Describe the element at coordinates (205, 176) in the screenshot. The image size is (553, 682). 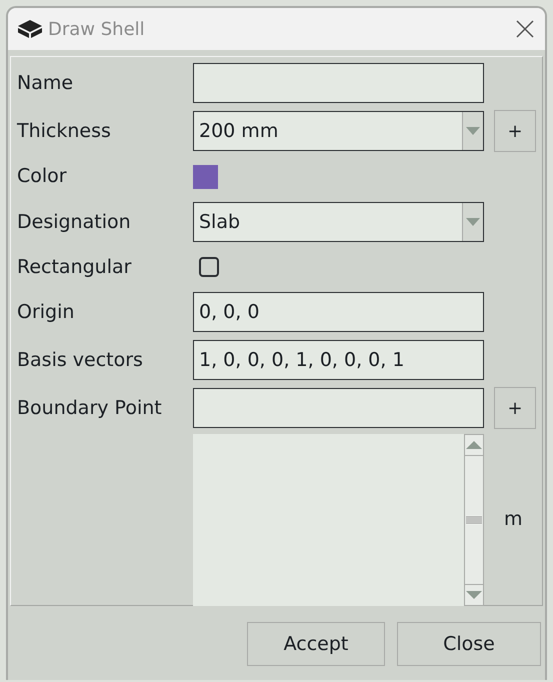
I see `color-swatch` at that location.